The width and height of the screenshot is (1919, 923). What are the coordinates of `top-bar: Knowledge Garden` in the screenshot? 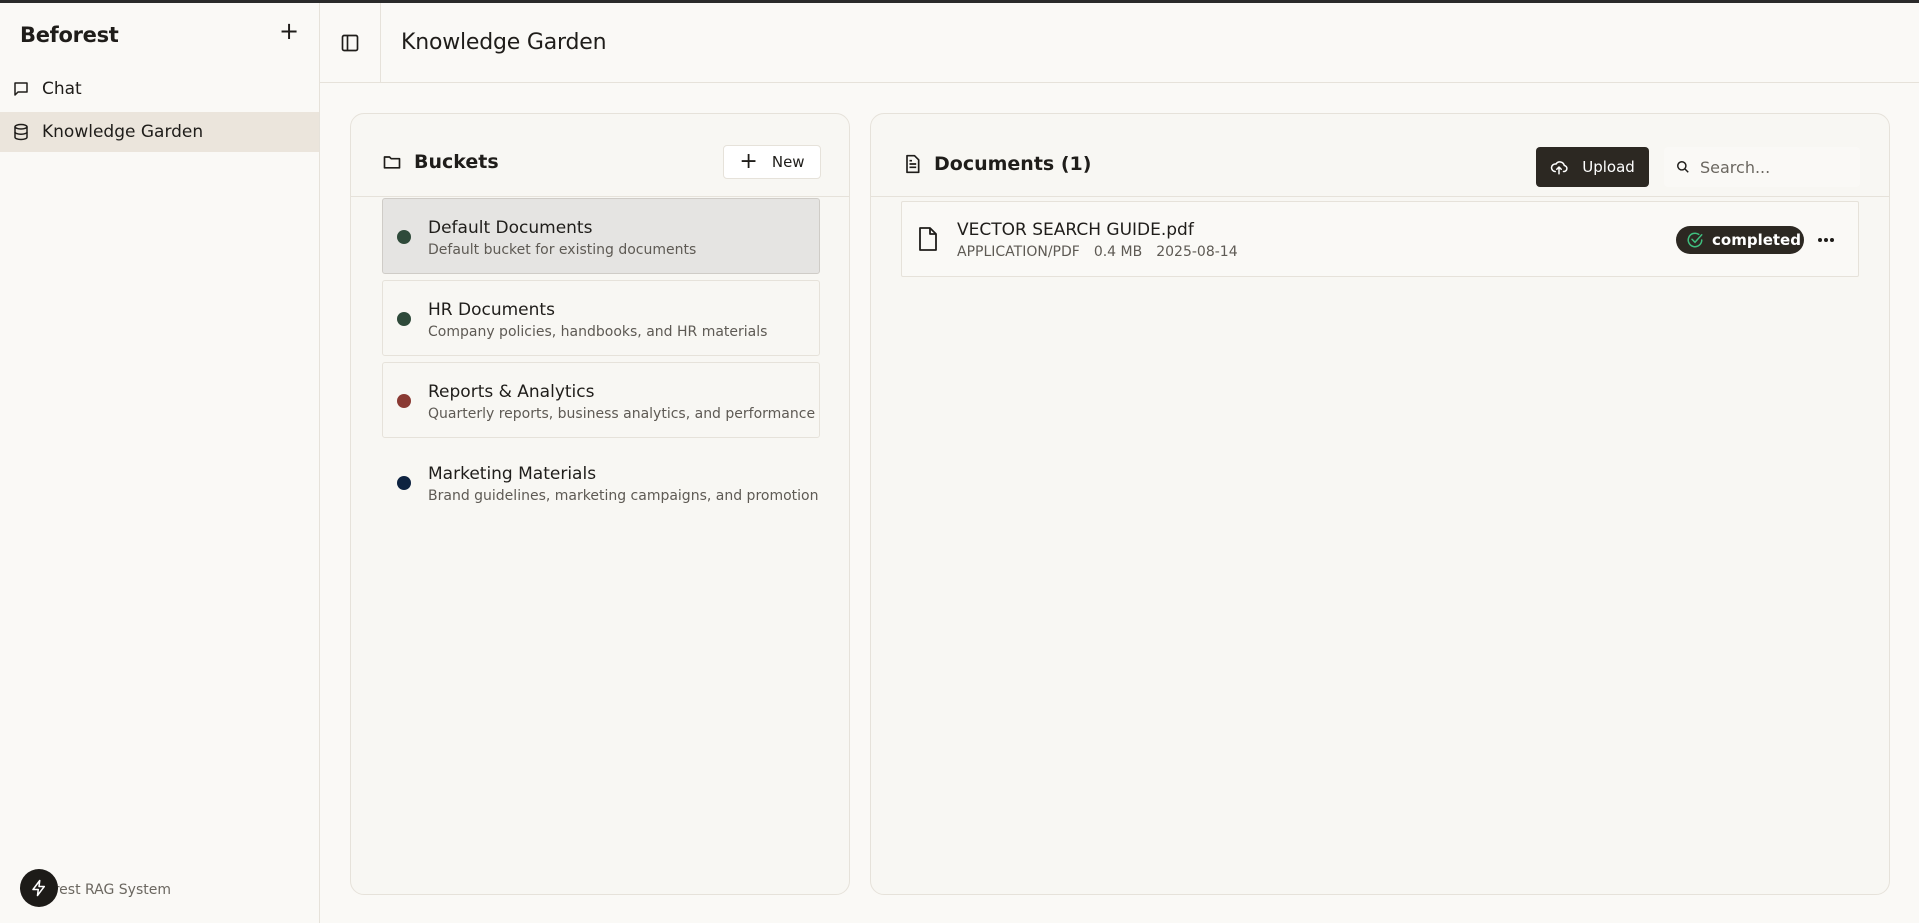 It's located at (1119, 43).